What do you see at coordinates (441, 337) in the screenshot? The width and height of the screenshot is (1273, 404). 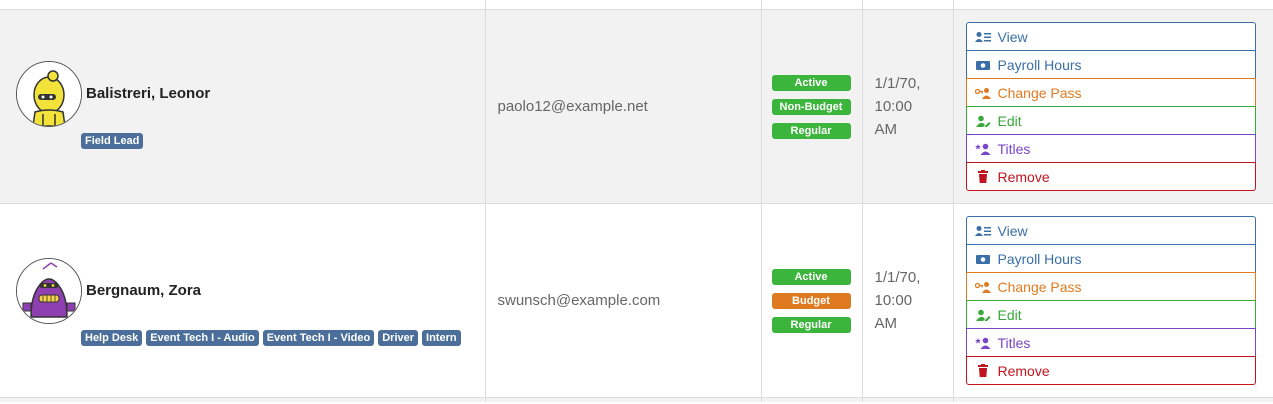 I see `title-tag: Intern` at bounding box center [441, 337].